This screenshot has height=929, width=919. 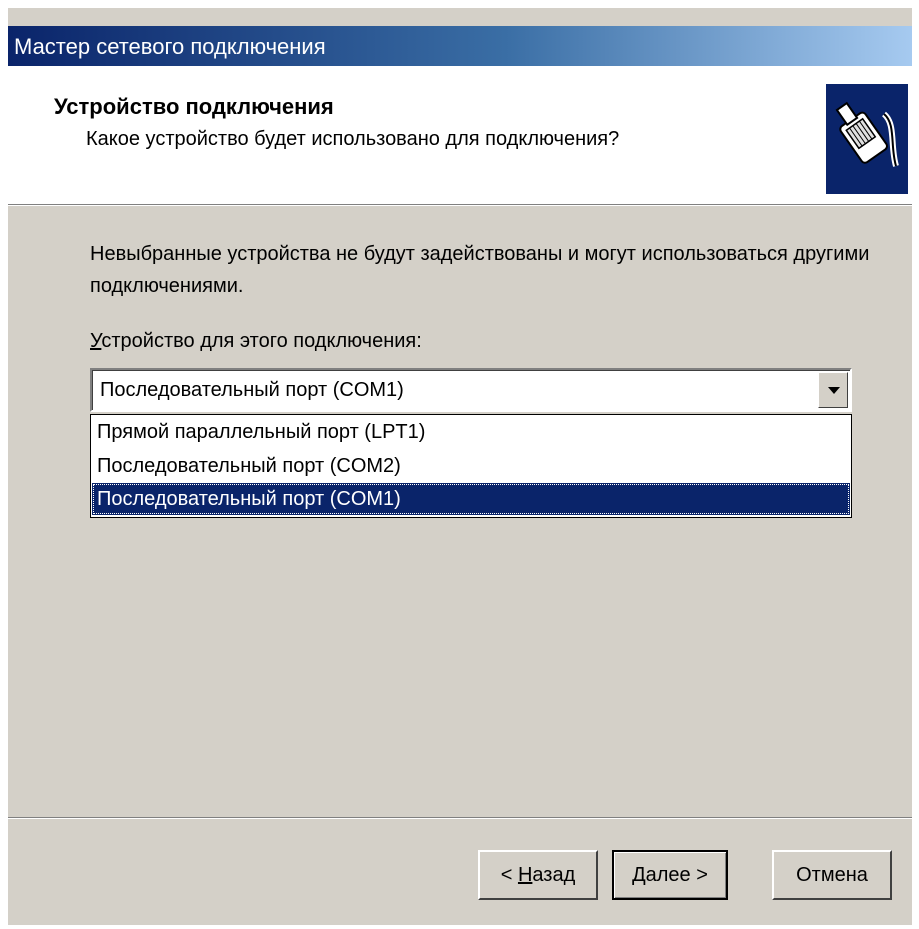 What do you see at coordinates (525, 875) in the screenshot?
I see `back-button-access-key: Н` at bounding box center [525, 875].